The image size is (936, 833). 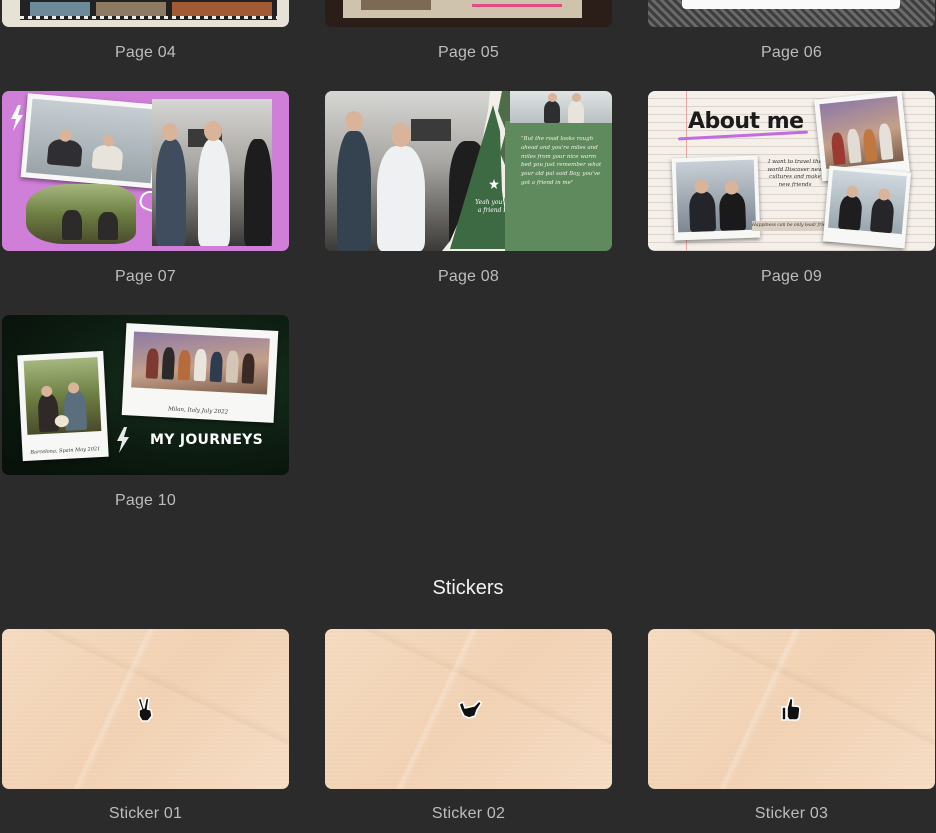 I want to click on stickers-section-title: Stickers, so click(x=468, y=588).